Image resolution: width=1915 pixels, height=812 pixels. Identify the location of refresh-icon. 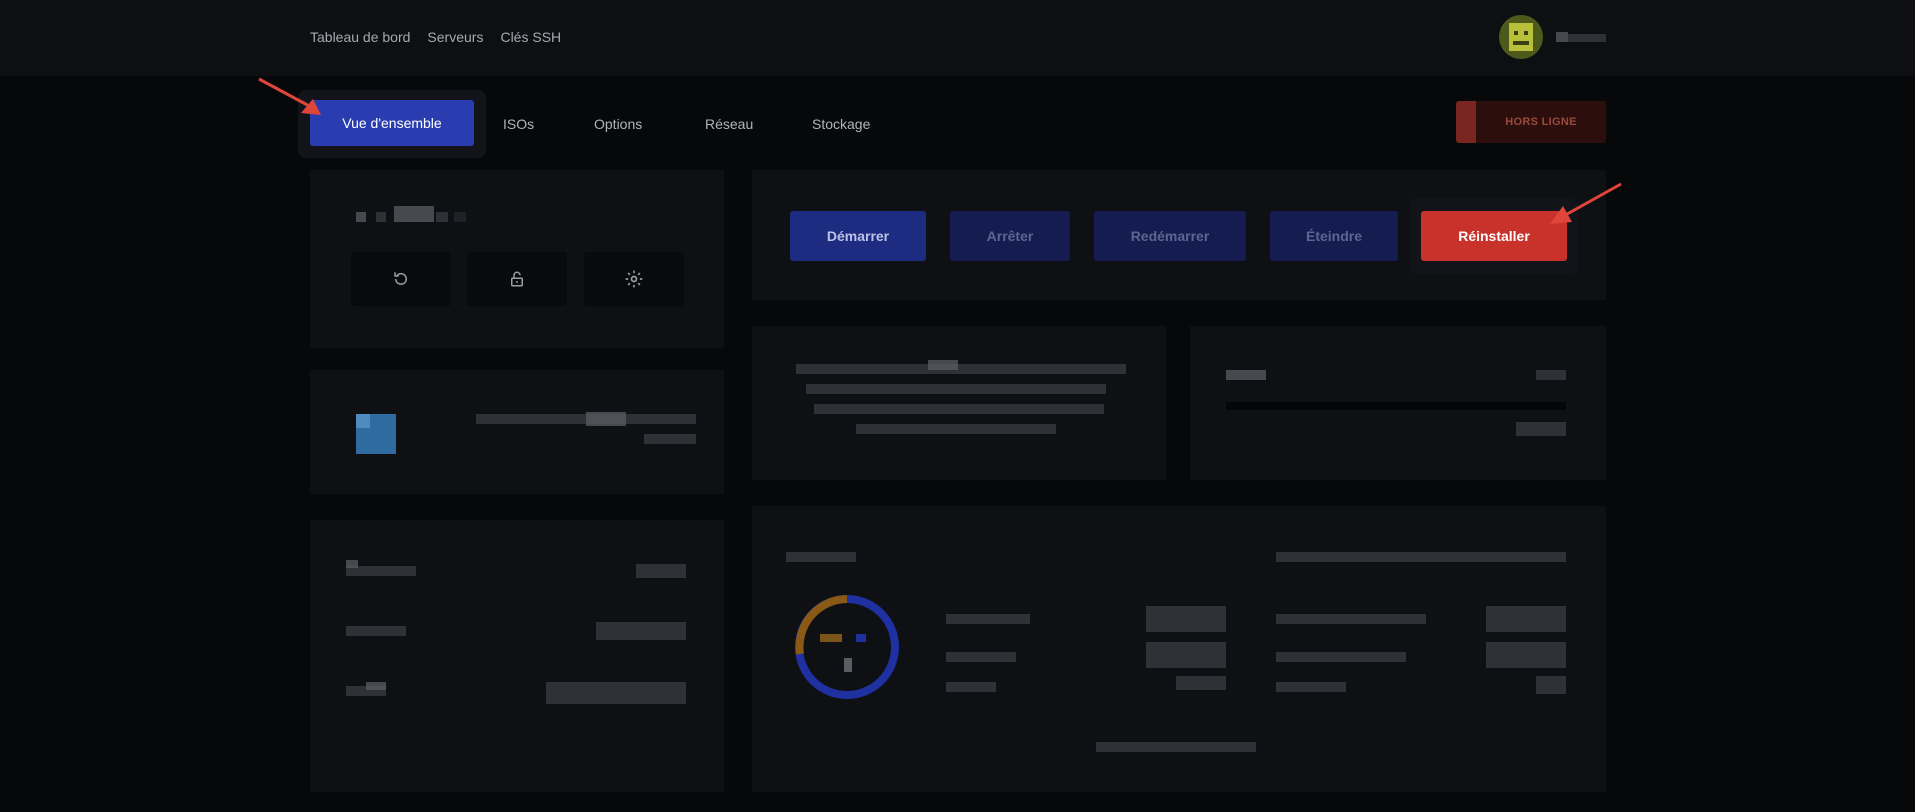
(400, 278).